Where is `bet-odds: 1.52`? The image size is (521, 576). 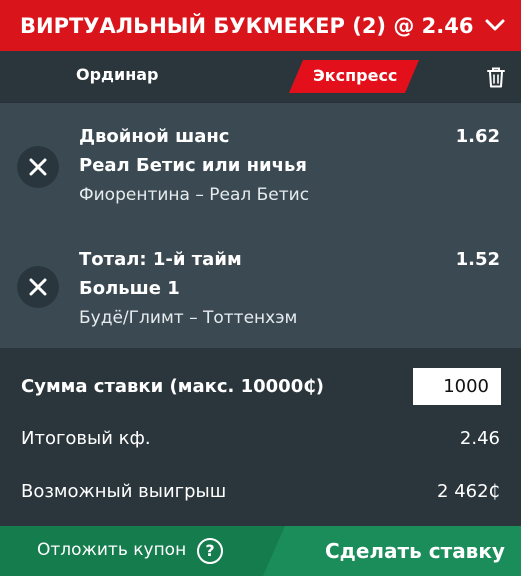 bet-odds: 1.52 is located at coordinates (477, 259).